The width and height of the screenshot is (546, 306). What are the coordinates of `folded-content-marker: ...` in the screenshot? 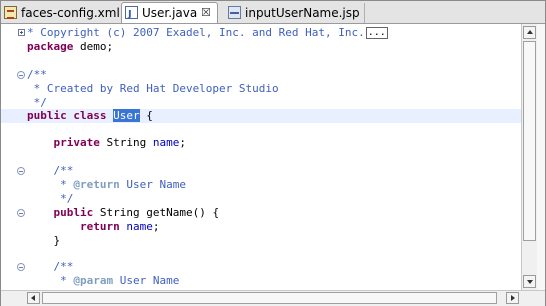 It's located at (376, 33).